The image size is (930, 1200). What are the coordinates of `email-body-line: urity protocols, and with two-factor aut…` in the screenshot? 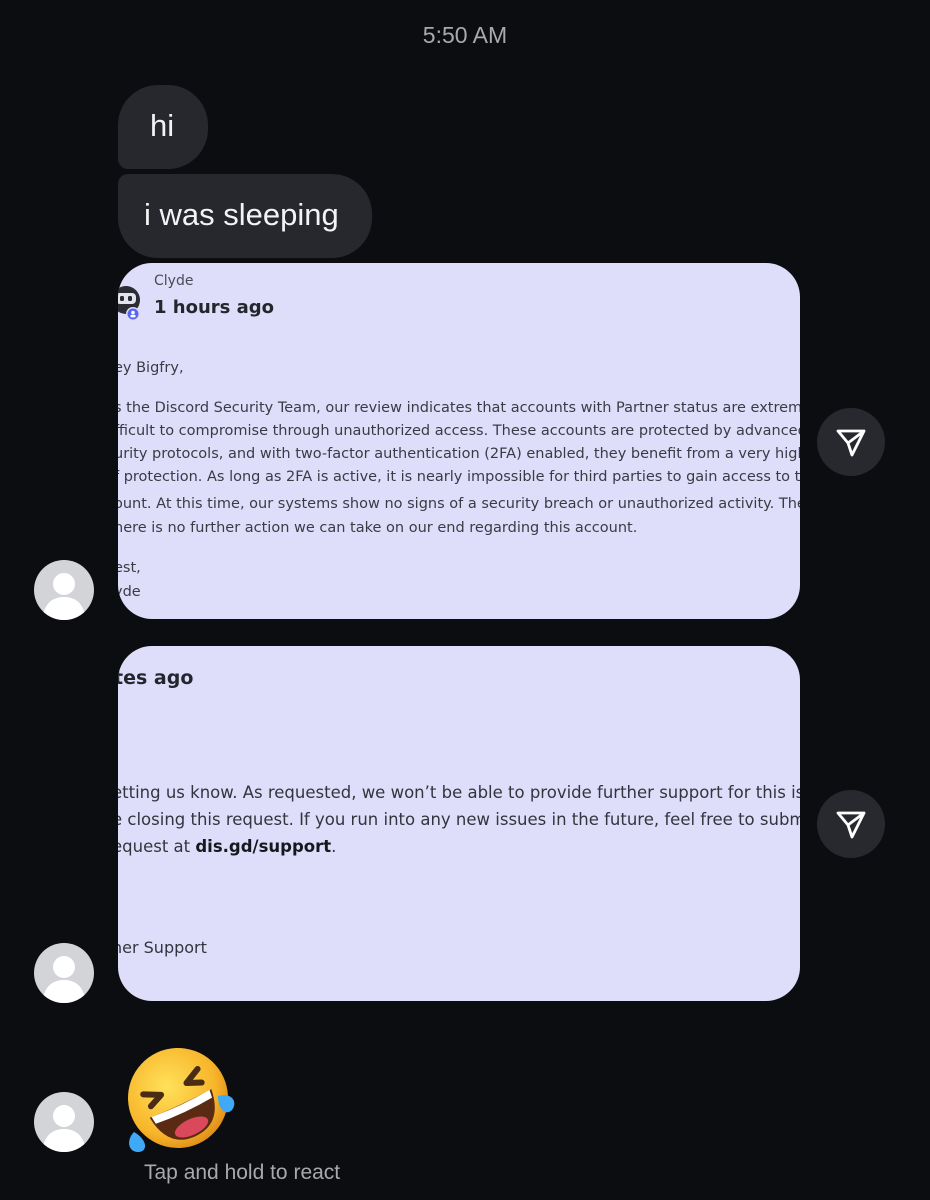 It's located at (459, 454).